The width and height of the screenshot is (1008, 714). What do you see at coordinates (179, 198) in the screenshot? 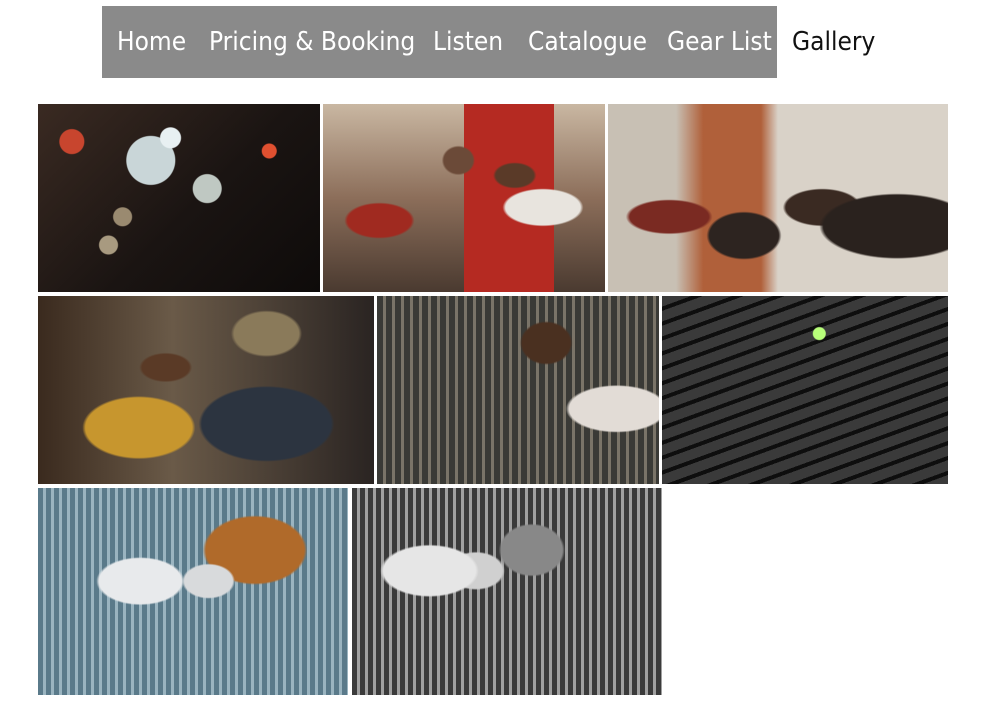
I see `gallery-photo-gear` at bounding box center [179, 198].